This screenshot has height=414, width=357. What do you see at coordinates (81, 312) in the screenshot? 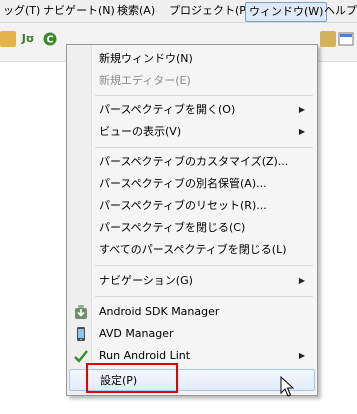
I see `android-sdk-download-icon` at bounding box center [81, 312].